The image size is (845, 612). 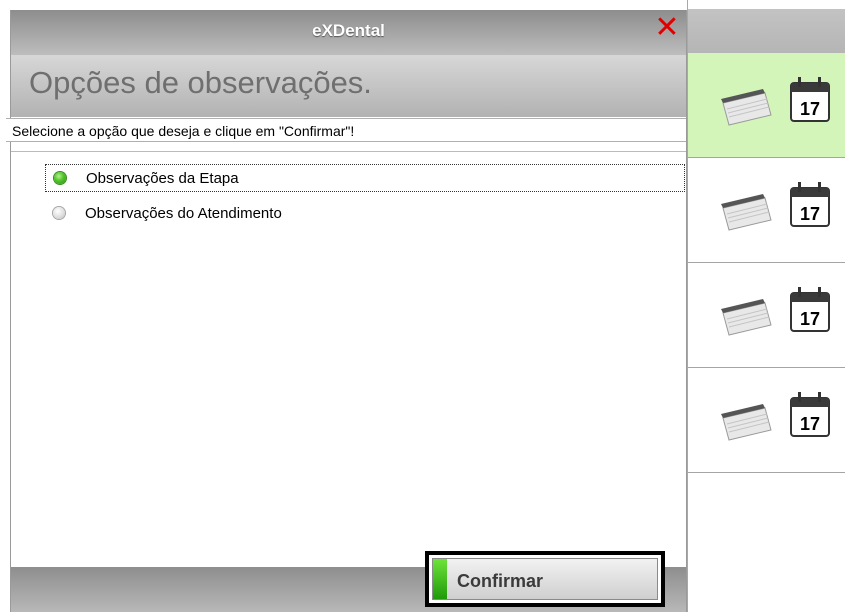 What do you see at coordinates (162, 178) in the screenshot?
I see `option-label: Observações da Etapa` at bounding box center [162, 178].